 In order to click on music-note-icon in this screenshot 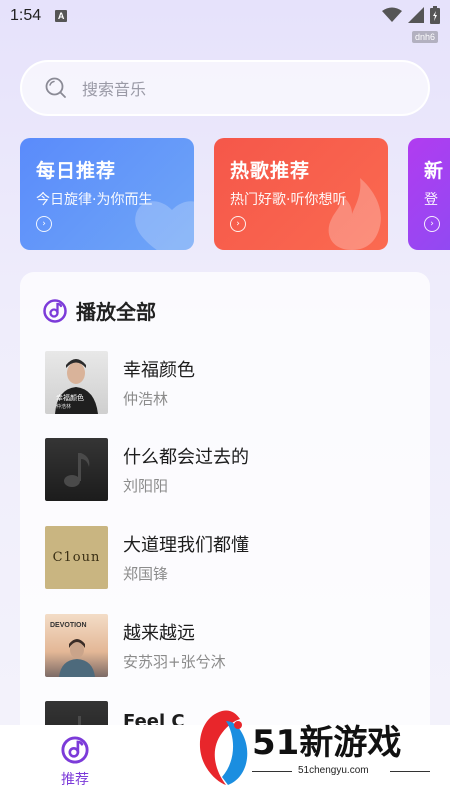, I will do `click(76, 470)`.